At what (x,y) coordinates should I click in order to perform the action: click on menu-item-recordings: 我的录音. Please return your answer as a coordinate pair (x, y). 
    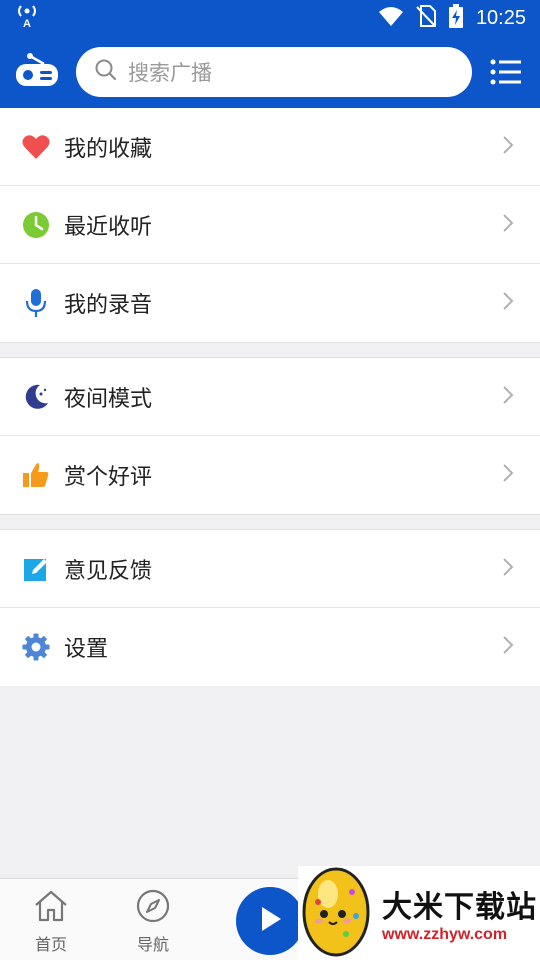
    Looking at the image, I should click on (270, 303).